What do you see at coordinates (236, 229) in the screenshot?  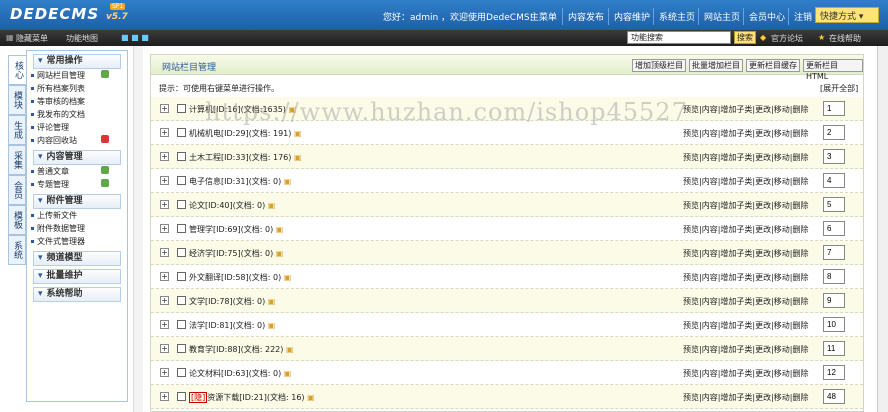 I see `category-name: 管理学[ID:69](文档: 0) ▣` at bounding box center [236, 229].